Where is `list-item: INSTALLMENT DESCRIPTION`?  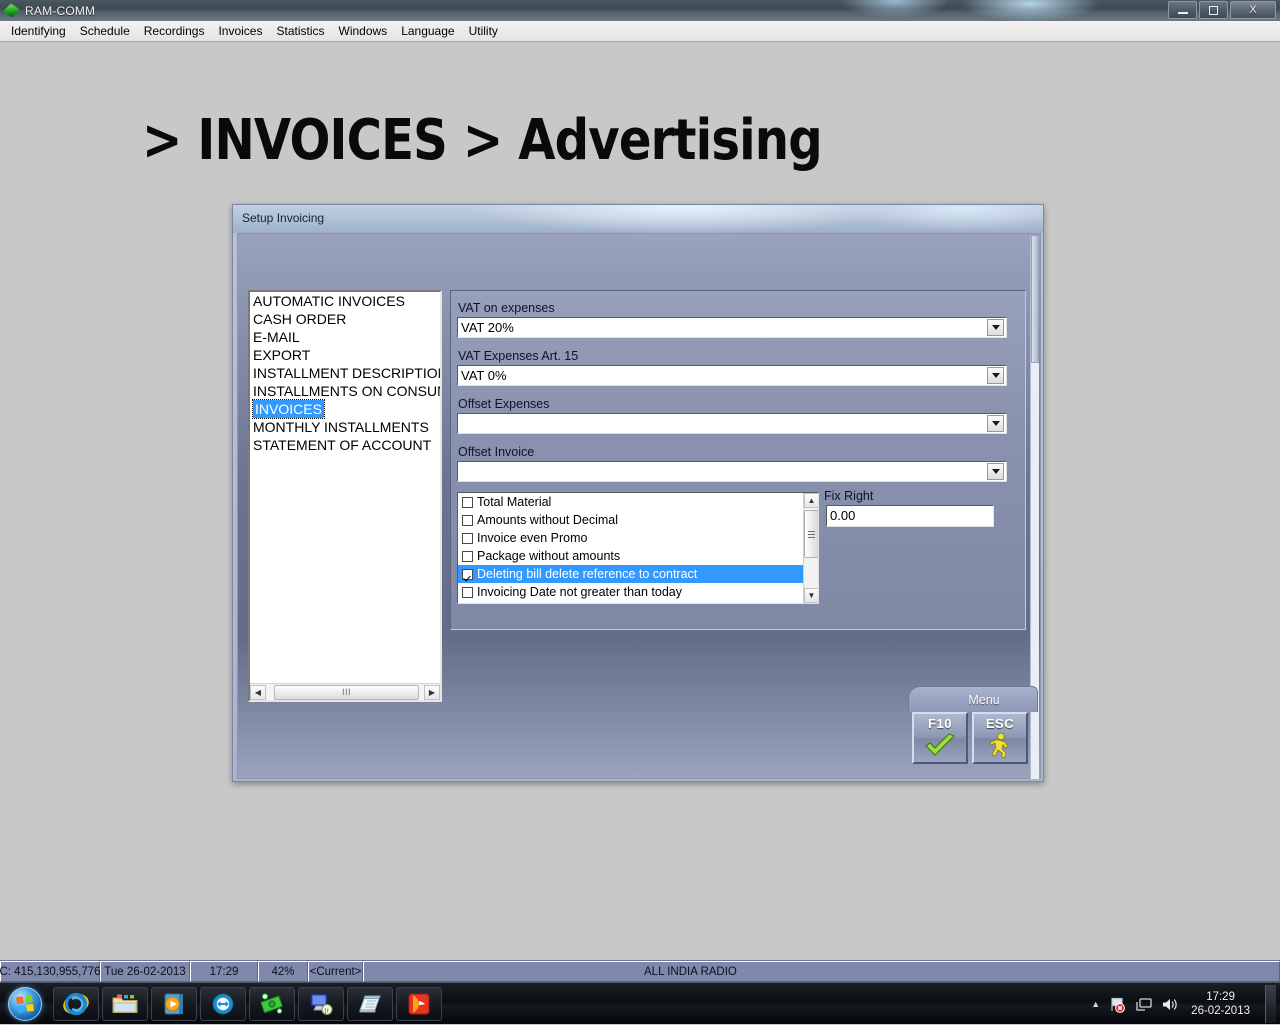 list-item: INSTALLMENT DESCRIPTION is located at coordinates (345, 373).